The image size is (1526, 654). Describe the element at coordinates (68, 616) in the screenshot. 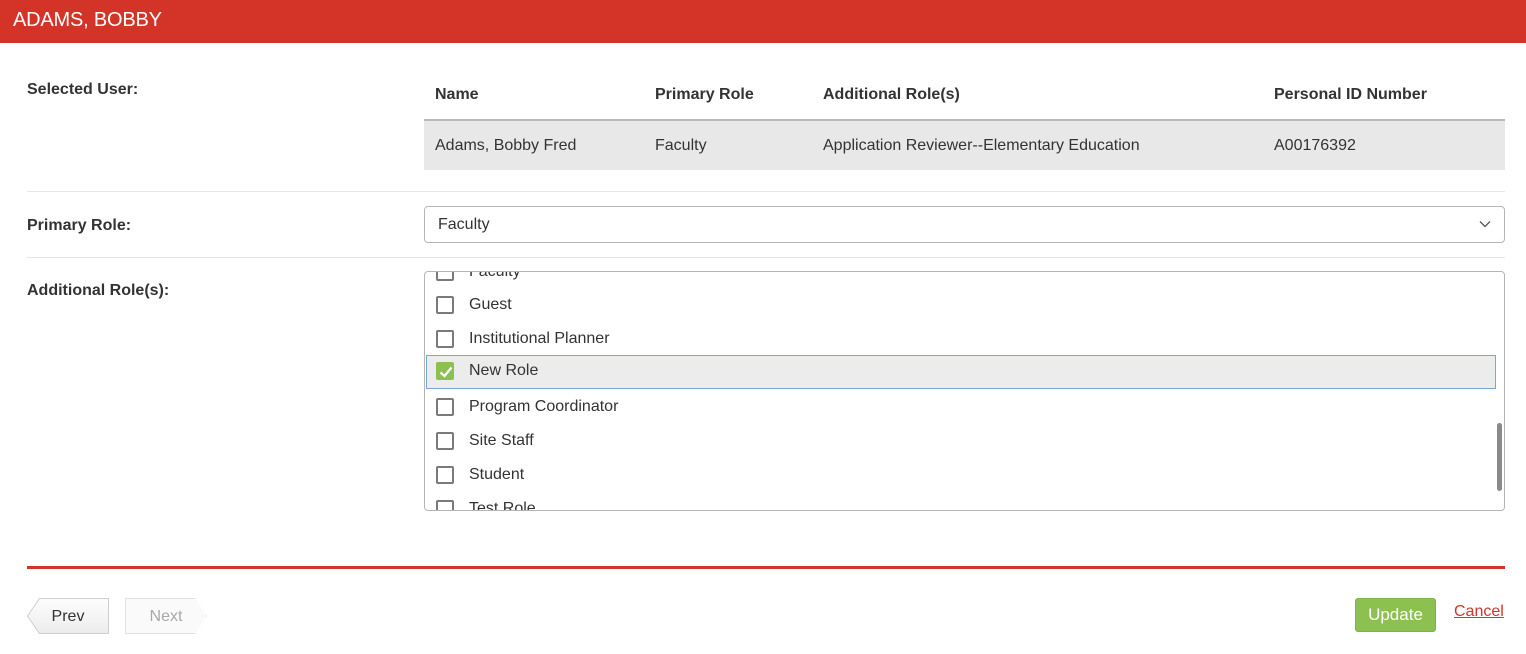

I see `prev-button-outline` at that location.